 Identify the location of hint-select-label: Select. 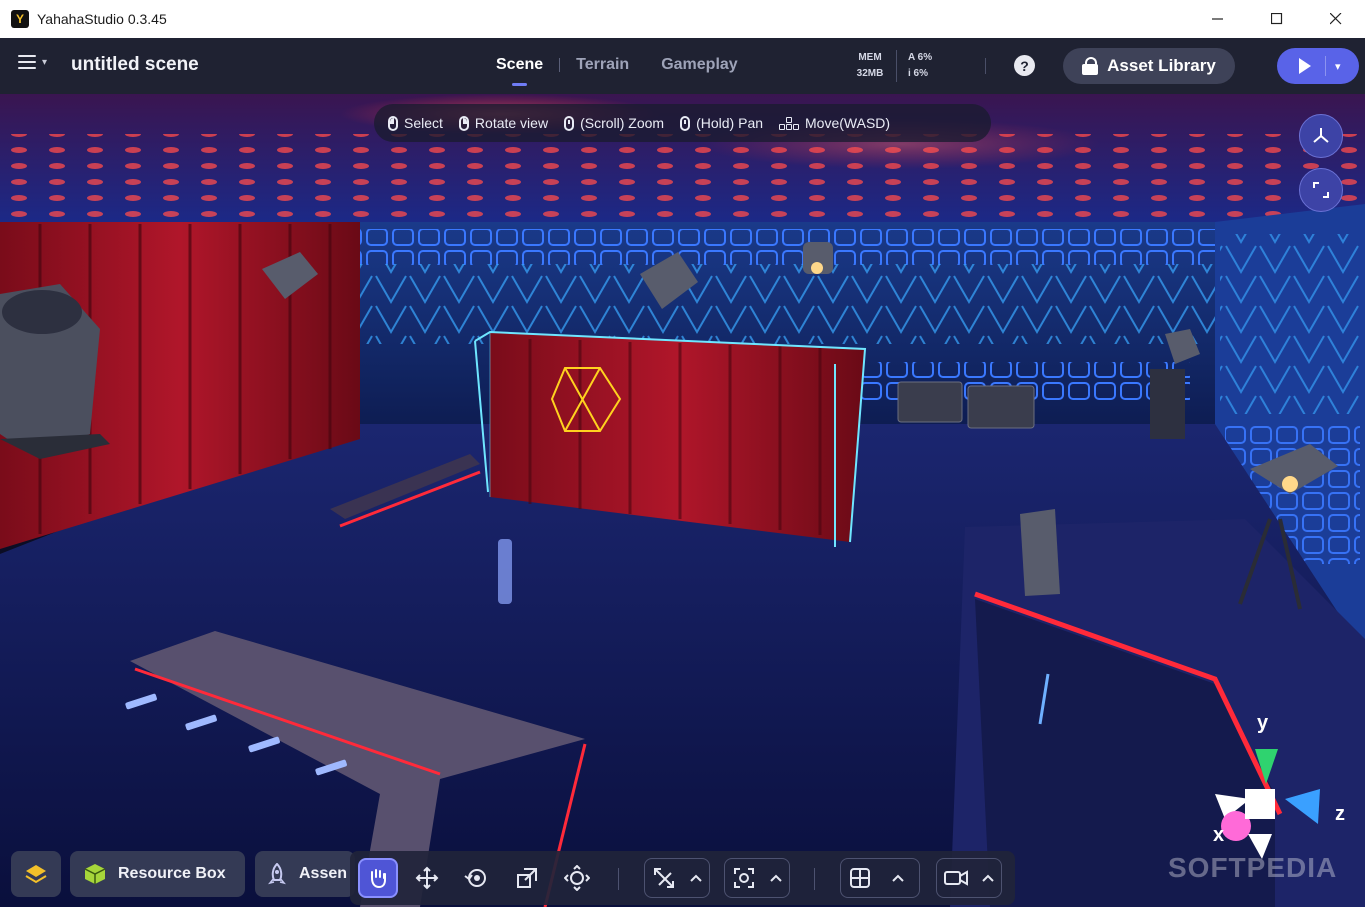
(423, 123).